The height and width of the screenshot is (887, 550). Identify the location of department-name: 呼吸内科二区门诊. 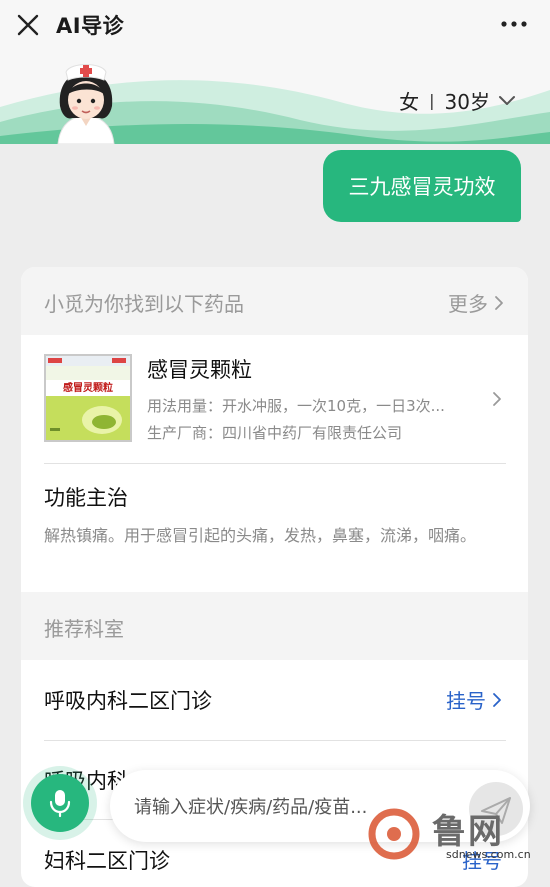
(128, 701).